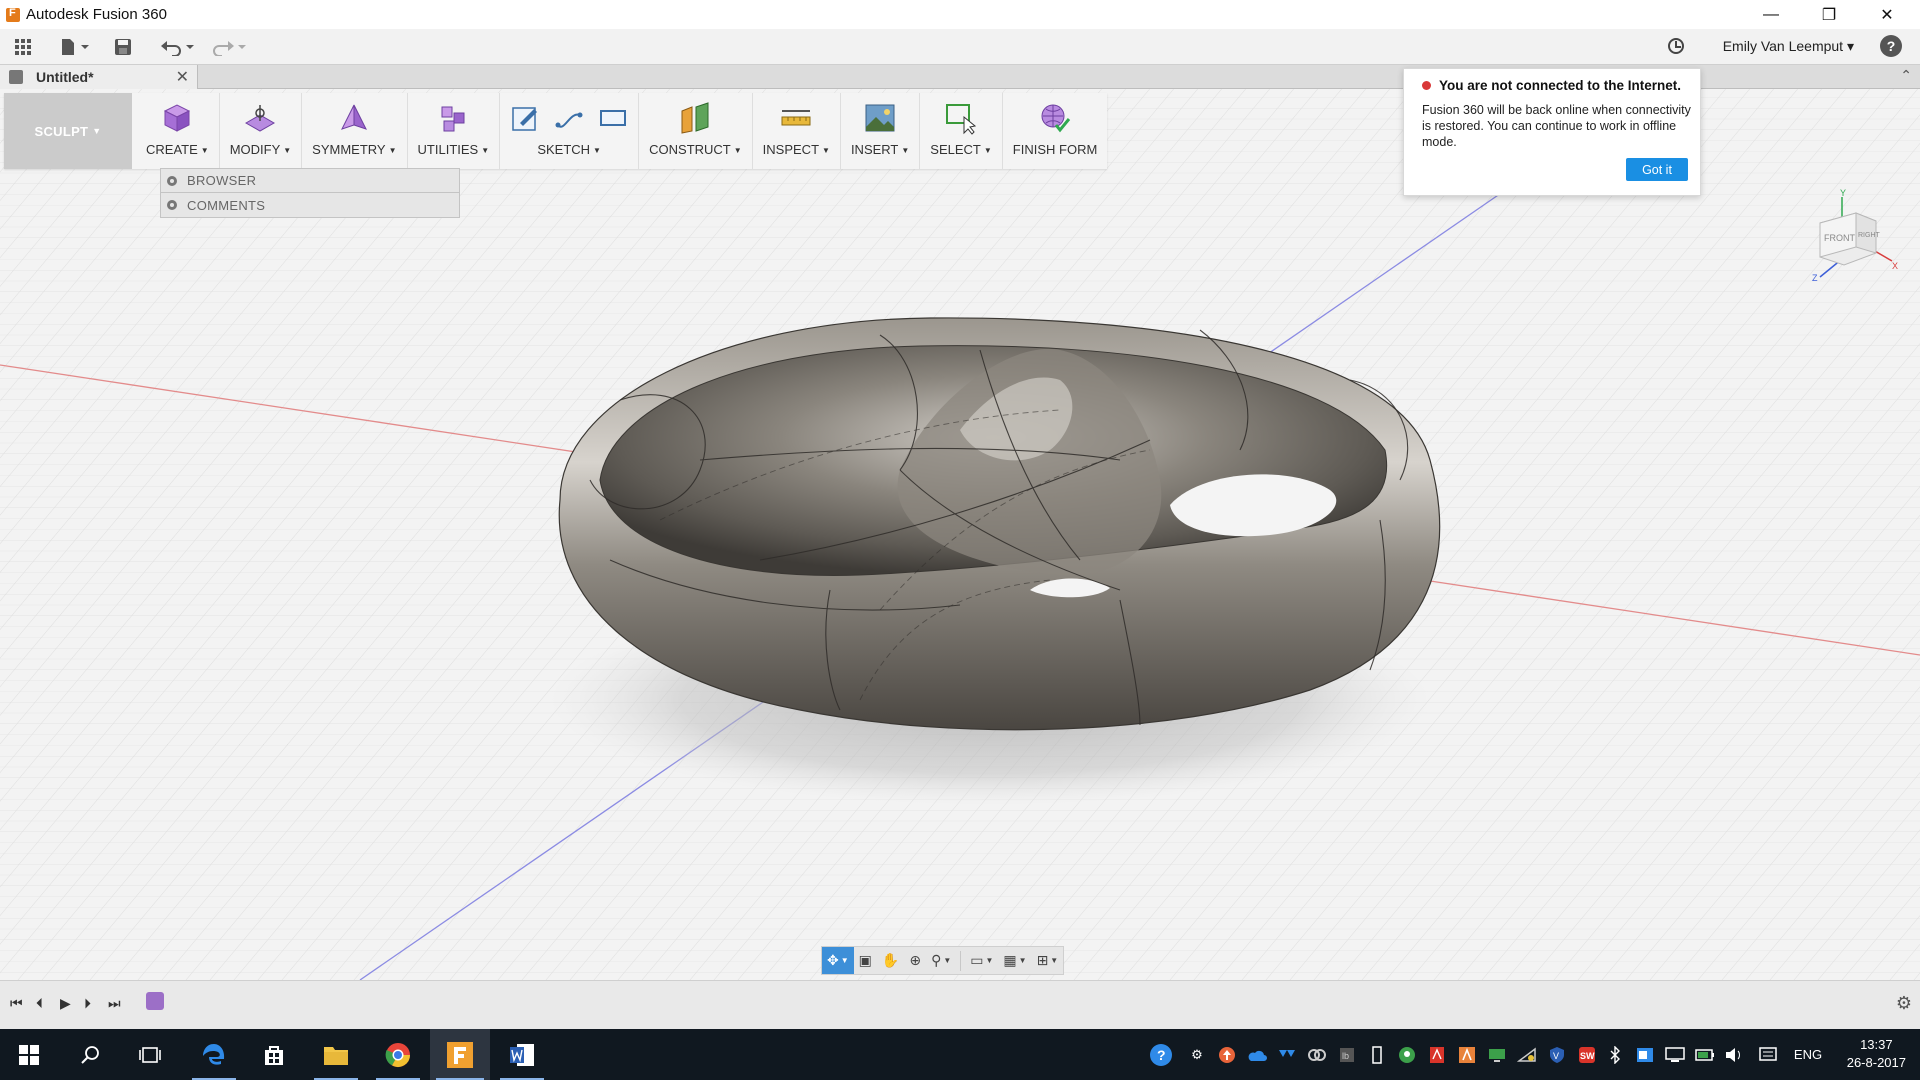 Image resolution: width=1920 pixels, height=1080 pixels. I want to click on audio-tray-icon: lb, so click(1347, 1054).